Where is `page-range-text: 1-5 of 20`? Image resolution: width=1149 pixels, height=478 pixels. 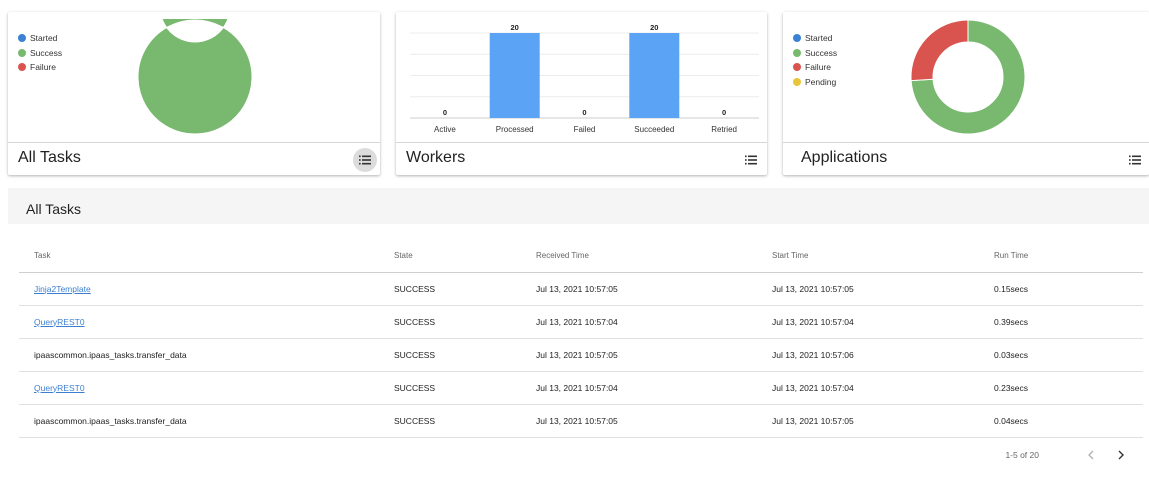
page-range-text: 1-5 of 20 is located at coordinates (1022, 455).